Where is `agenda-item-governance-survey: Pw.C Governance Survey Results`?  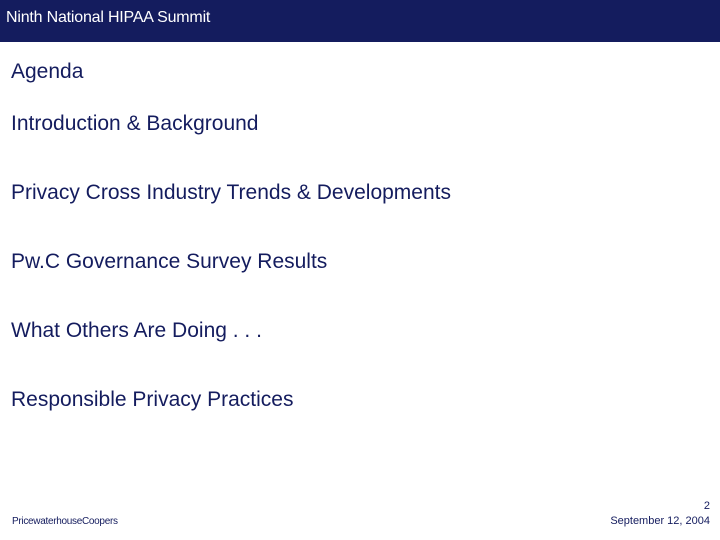 agenda-item-governance-survey: Pw.C Governance Survey Results is located at coordinates (169, 261).